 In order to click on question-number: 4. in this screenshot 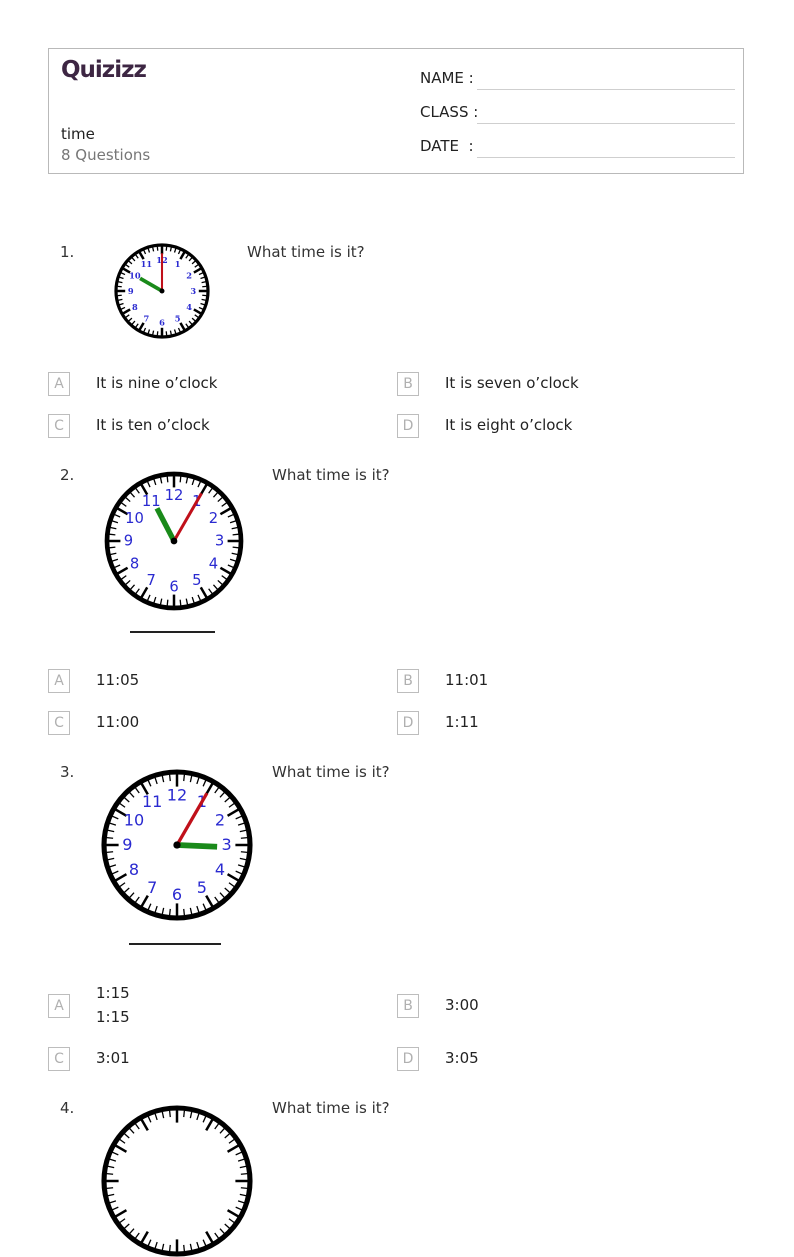, I will do `click(67, 1108)`.